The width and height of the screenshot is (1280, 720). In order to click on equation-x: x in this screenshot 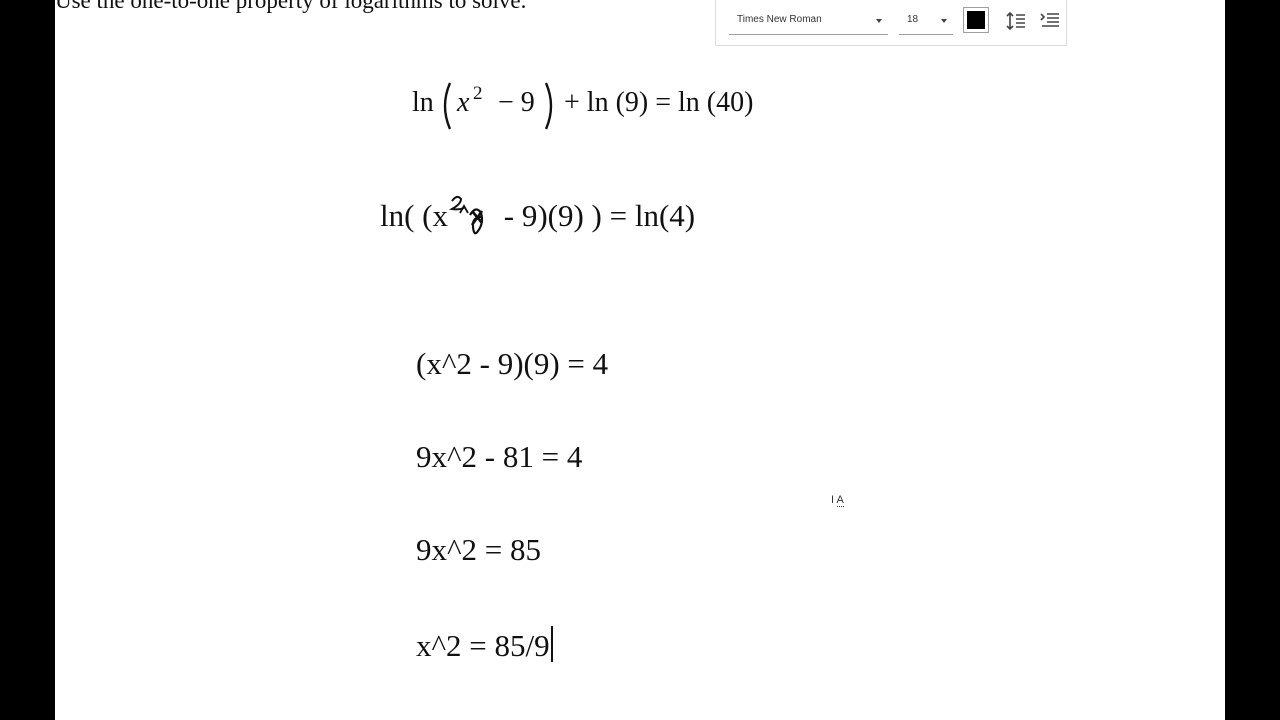, I will do `click(463, 102)`.